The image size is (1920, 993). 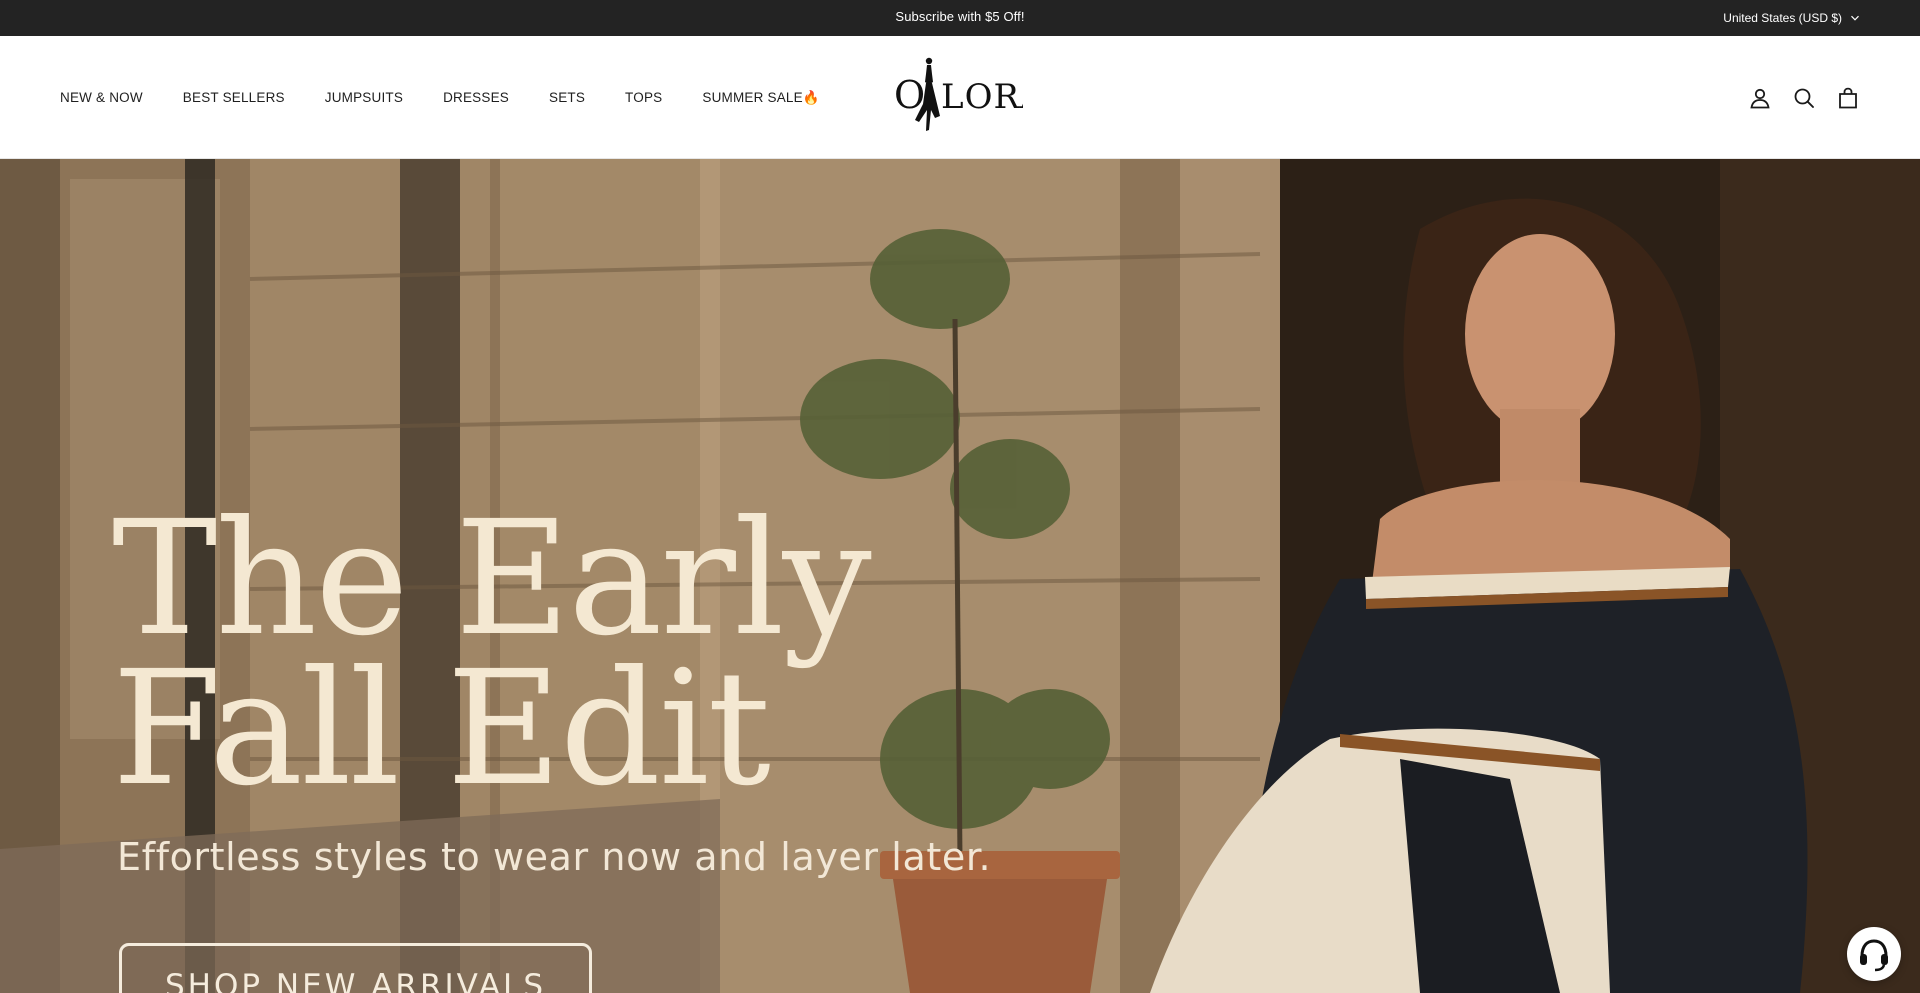 What do you see at coordinates (364, 97) in the screenshot?
I see `nav-item-jumpsuits: JUMPSUITS` at bounding box center [364, 97].